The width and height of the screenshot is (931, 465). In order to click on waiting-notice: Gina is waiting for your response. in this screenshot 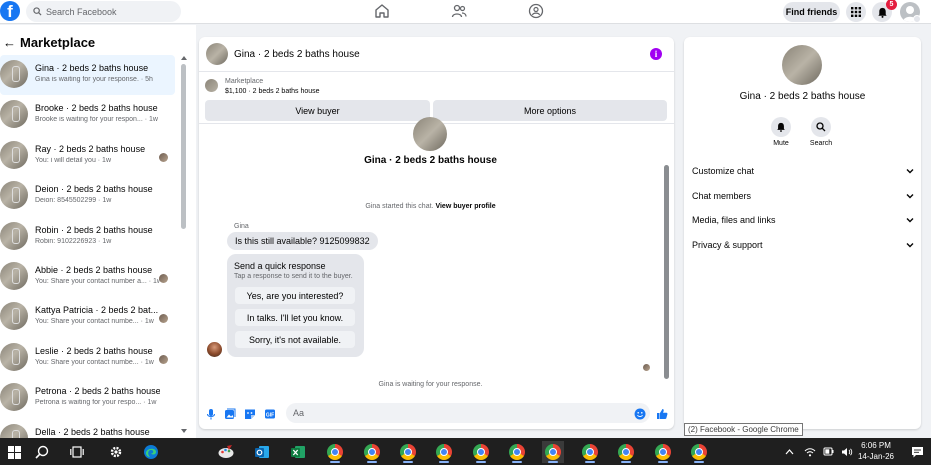, I will do `click(430, 384)`.